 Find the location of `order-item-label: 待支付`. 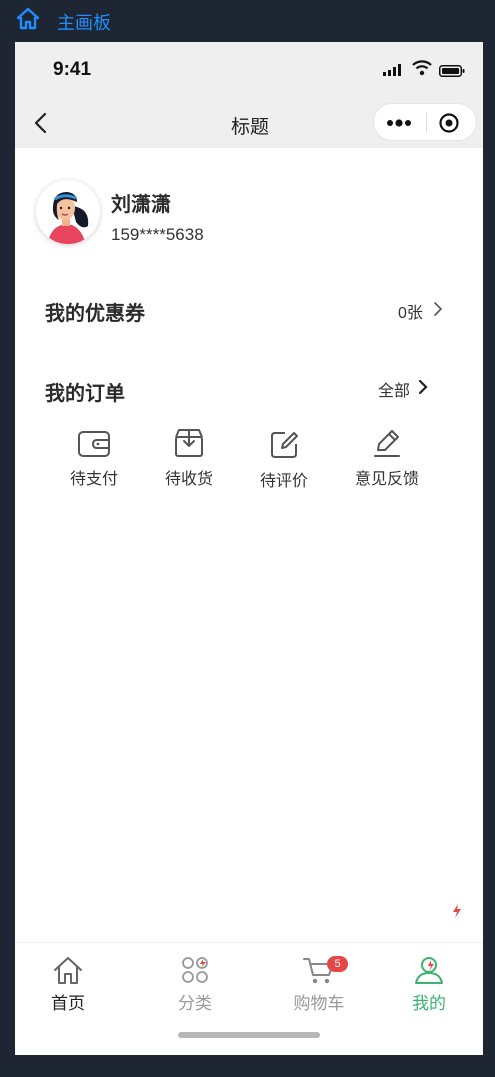

order-item-label: 待支付 is located at coordinates (93, 479).